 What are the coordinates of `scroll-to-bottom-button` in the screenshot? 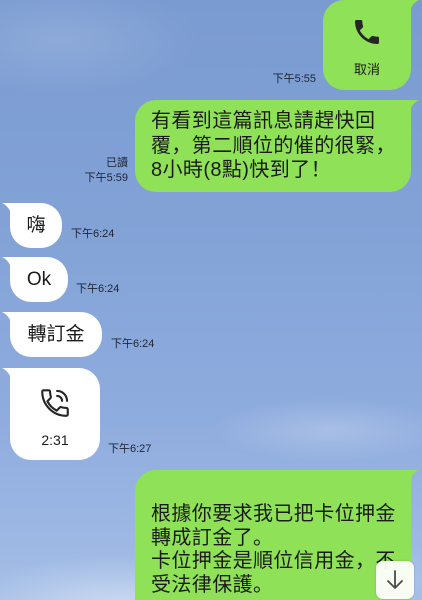 It's located at (395, 580).